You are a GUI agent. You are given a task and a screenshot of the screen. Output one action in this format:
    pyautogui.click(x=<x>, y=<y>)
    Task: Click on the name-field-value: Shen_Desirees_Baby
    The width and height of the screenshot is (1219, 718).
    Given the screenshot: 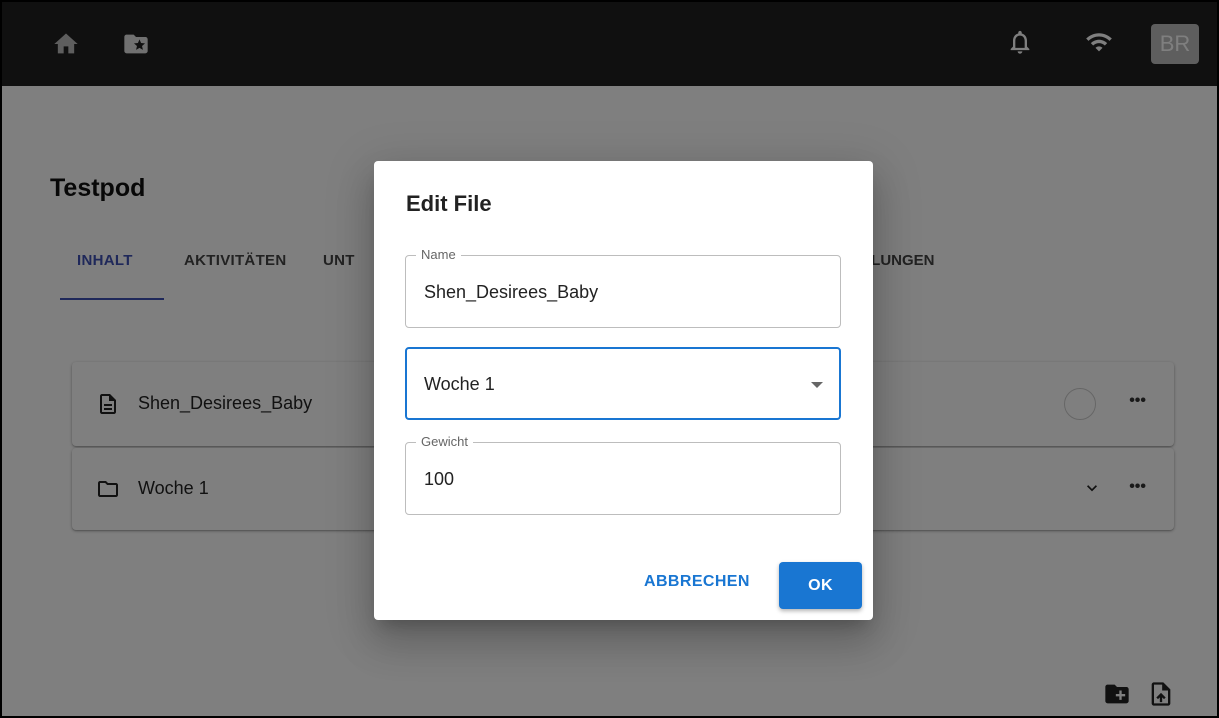 What is the action you would take?
    pyautogui.click(x=511, y=292)
    